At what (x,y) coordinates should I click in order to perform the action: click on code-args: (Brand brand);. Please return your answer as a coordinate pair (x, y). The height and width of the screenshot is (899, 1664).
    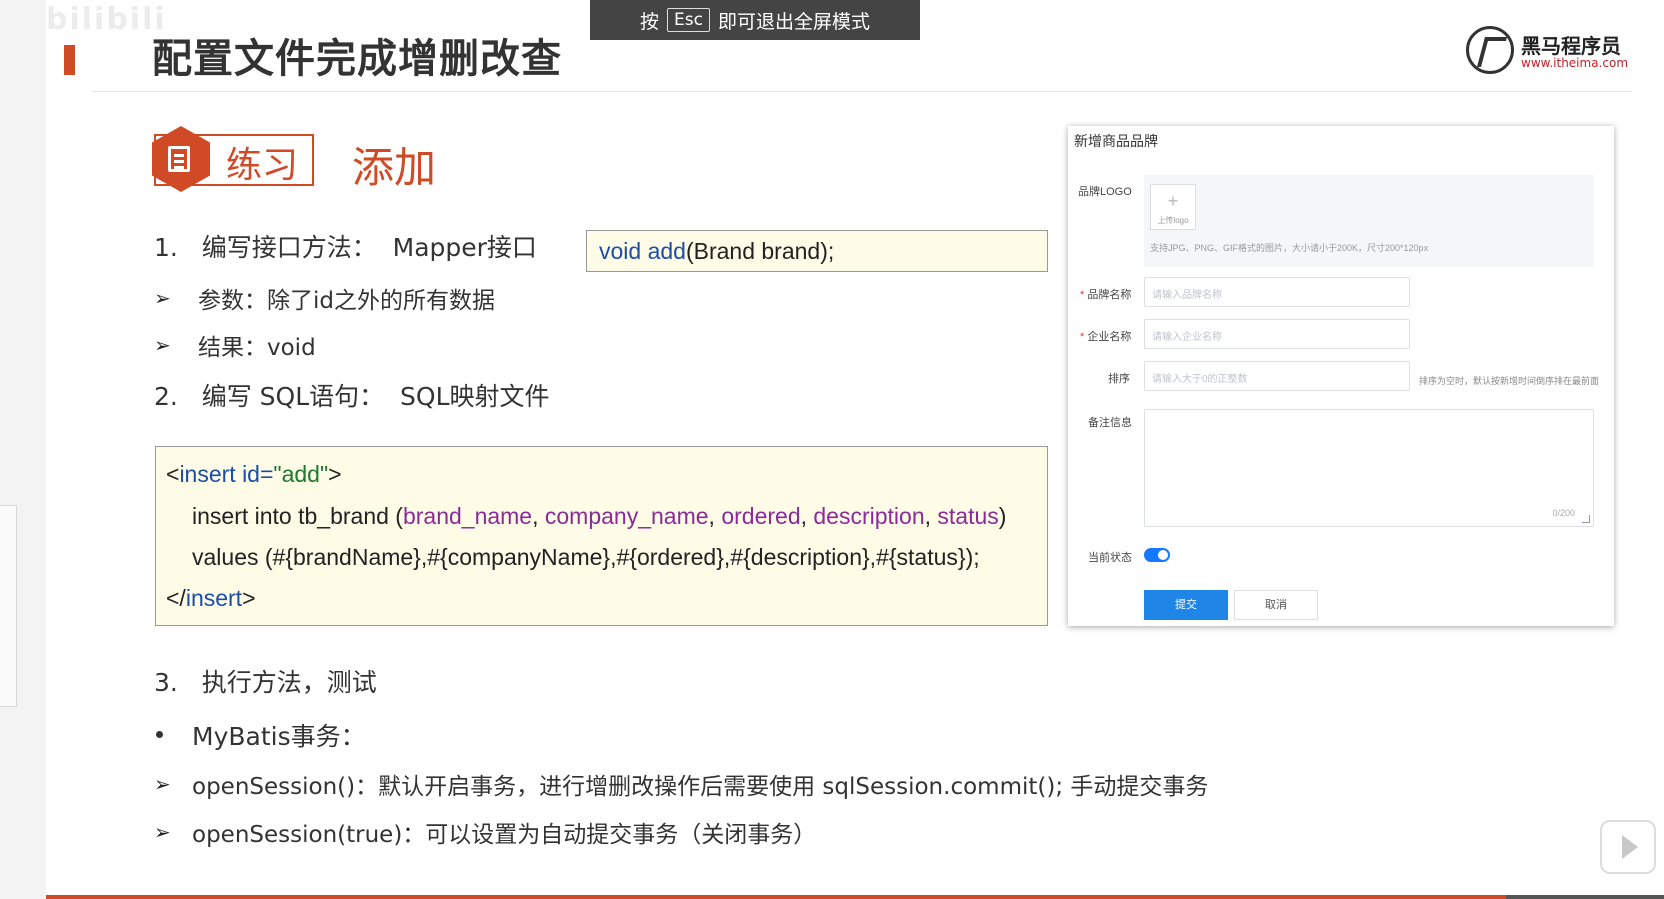
    Looking at the image, I should click on (760, 251).